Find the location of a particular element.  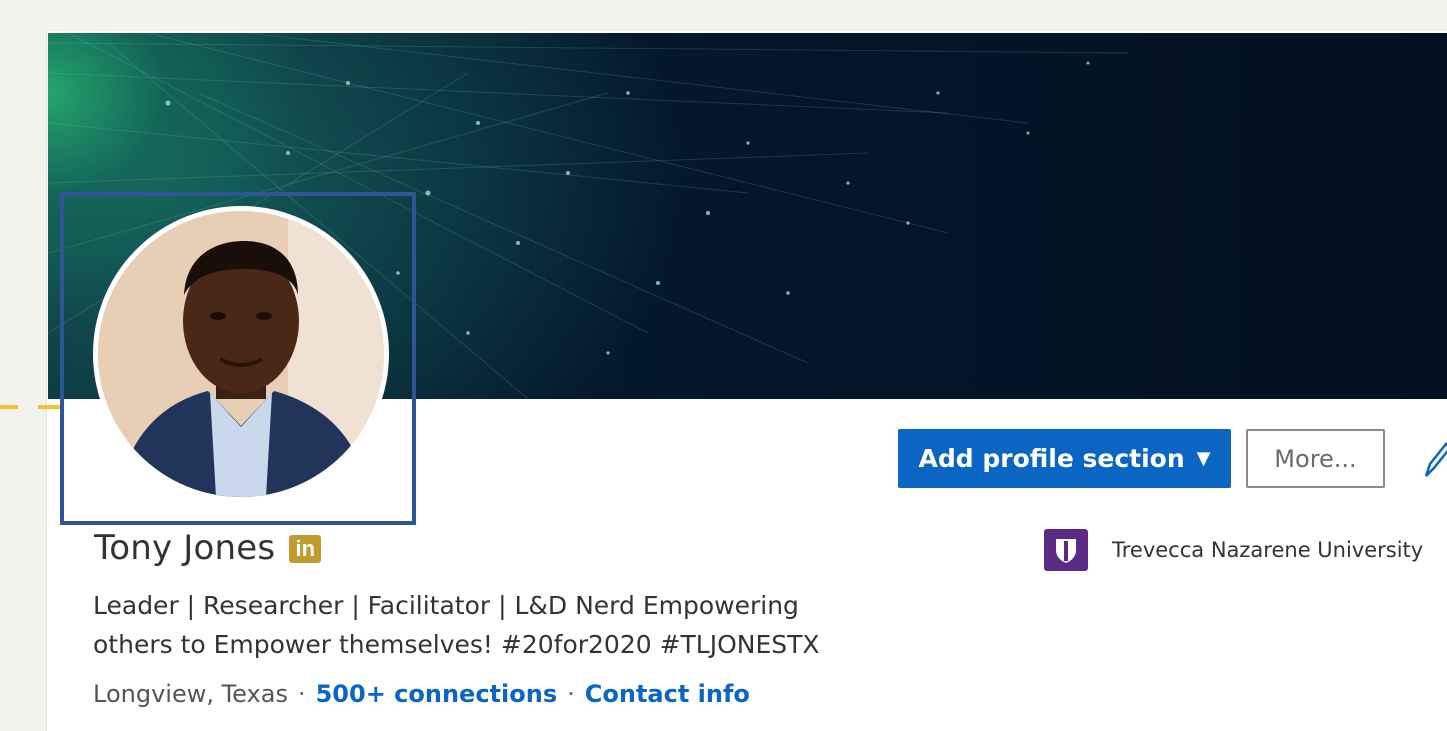

photo-highlight-box is located at coordinates (238, 358).